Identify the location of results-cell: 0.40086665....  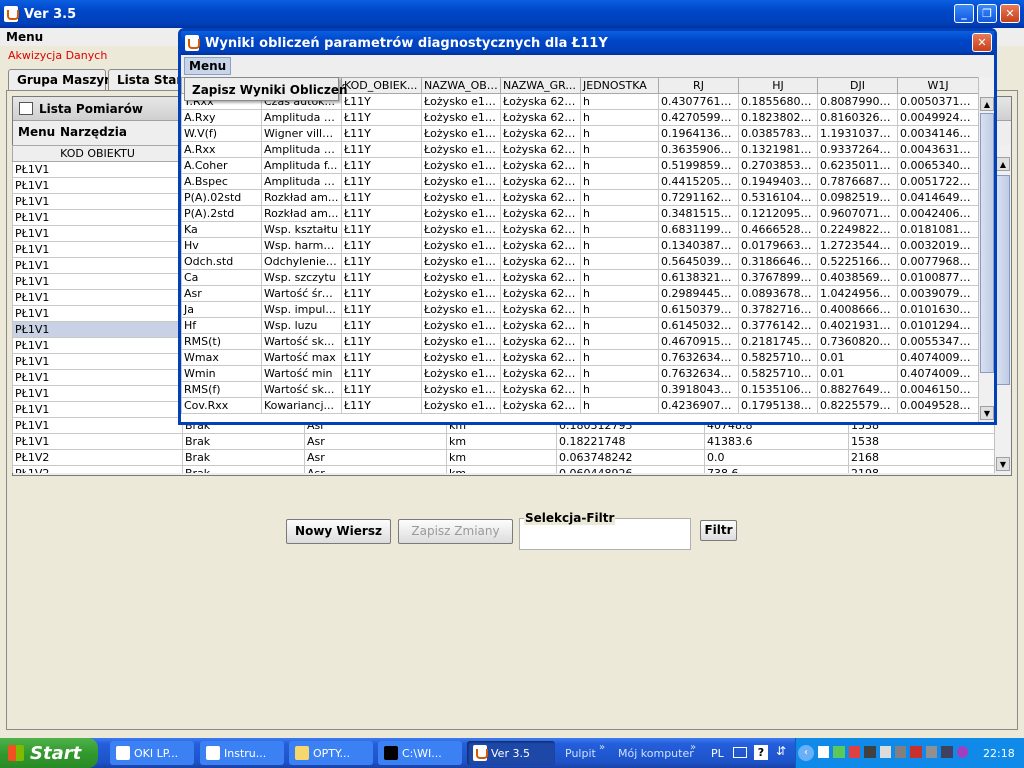
(857, 309).